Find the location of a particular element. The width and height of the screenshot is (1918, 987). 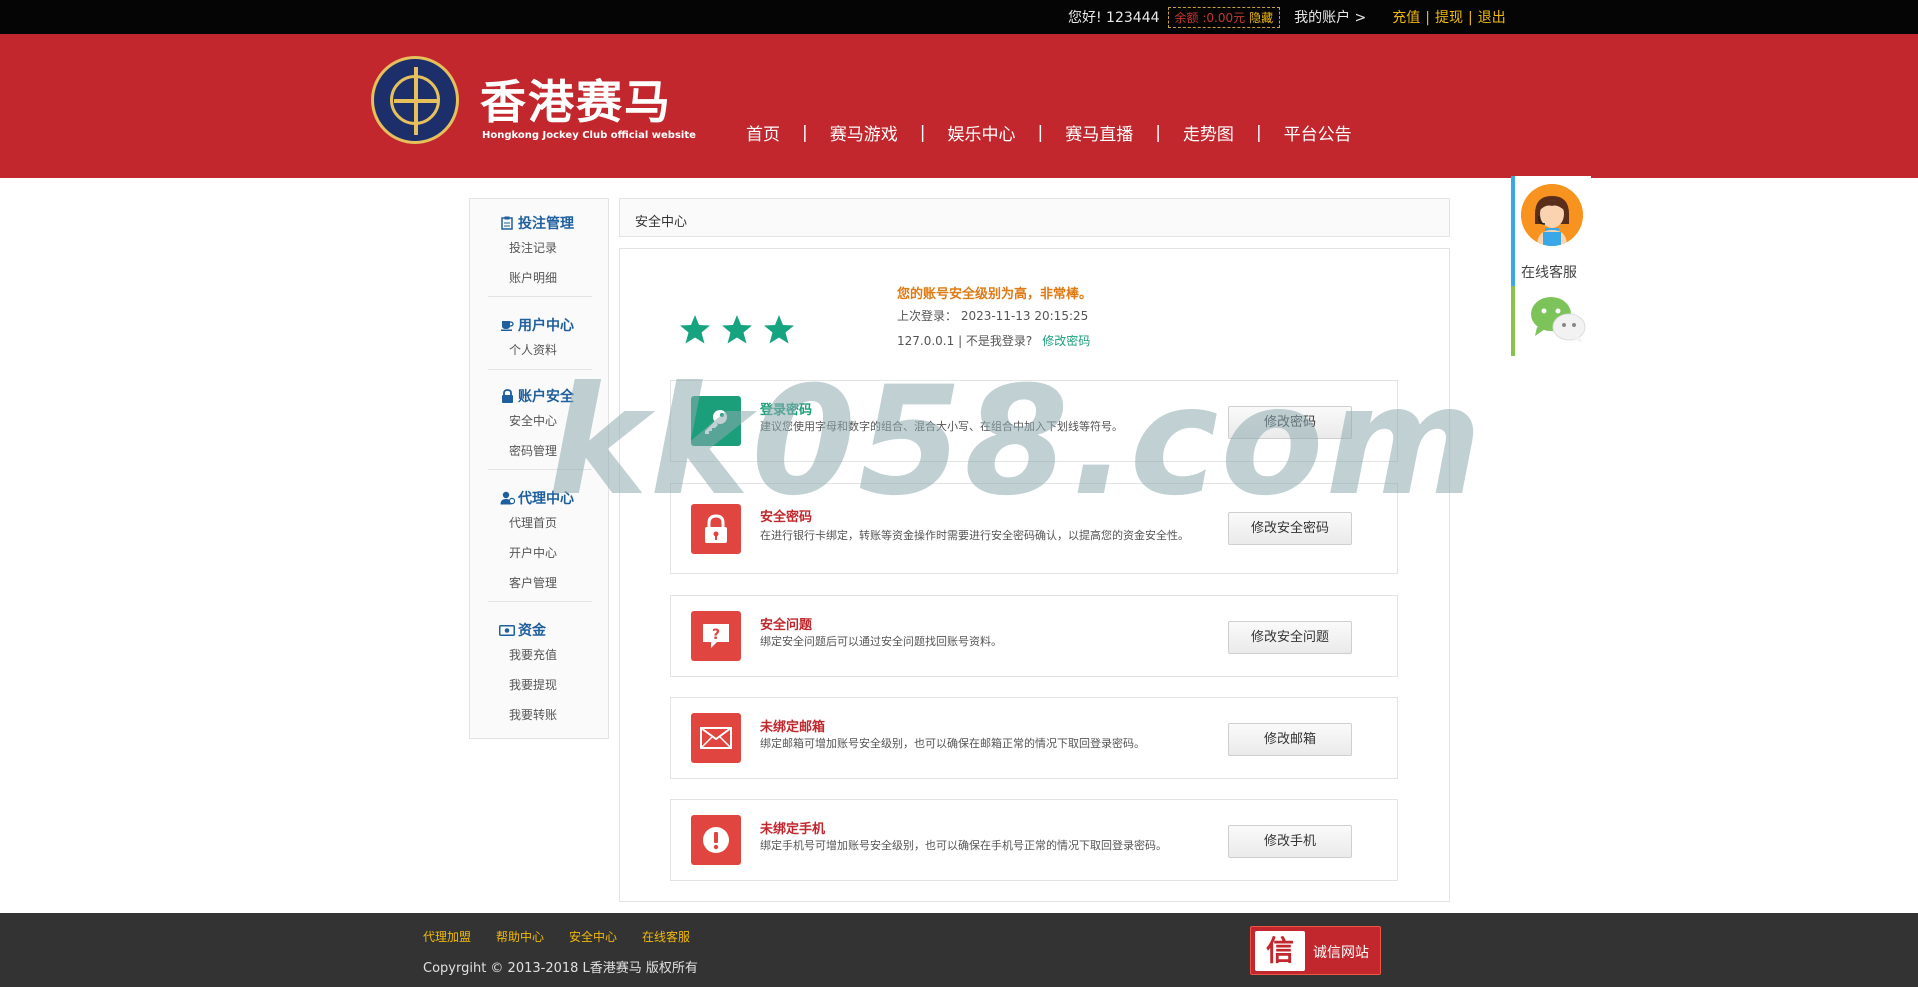

row-title: 安全问题 is located at coordinates (786, 625).